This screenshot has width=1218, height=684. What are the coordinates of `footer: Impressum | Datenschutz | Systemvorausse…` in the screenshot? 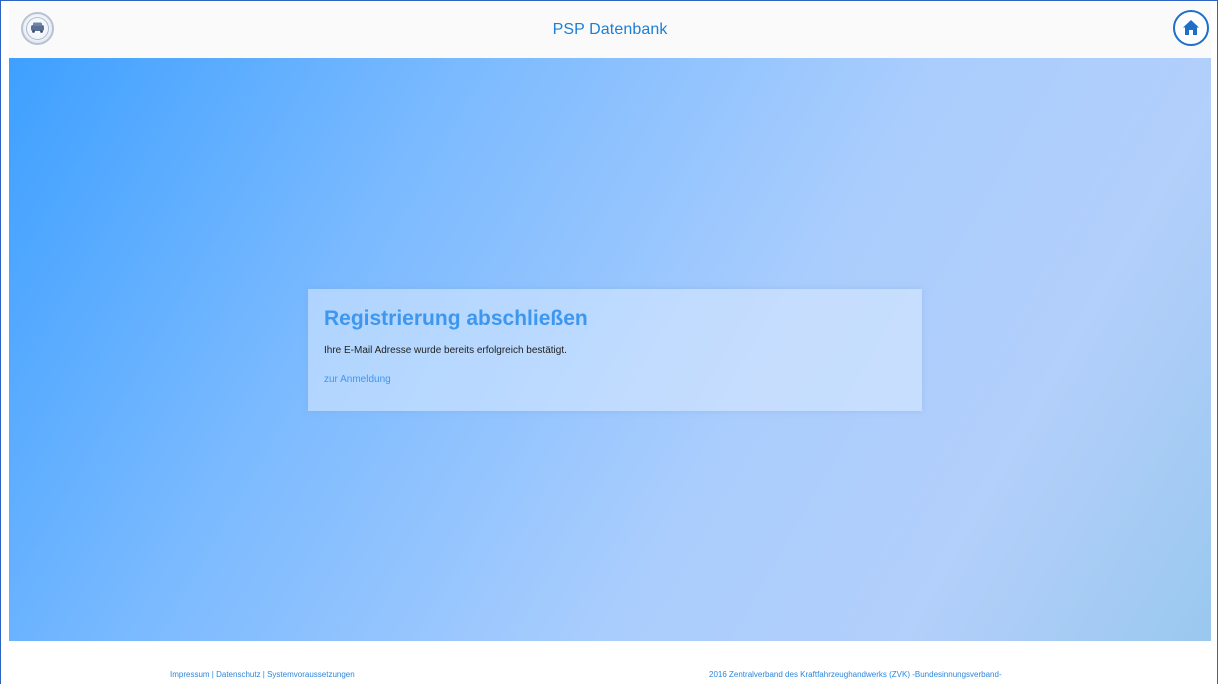 It's located at (610, 662).